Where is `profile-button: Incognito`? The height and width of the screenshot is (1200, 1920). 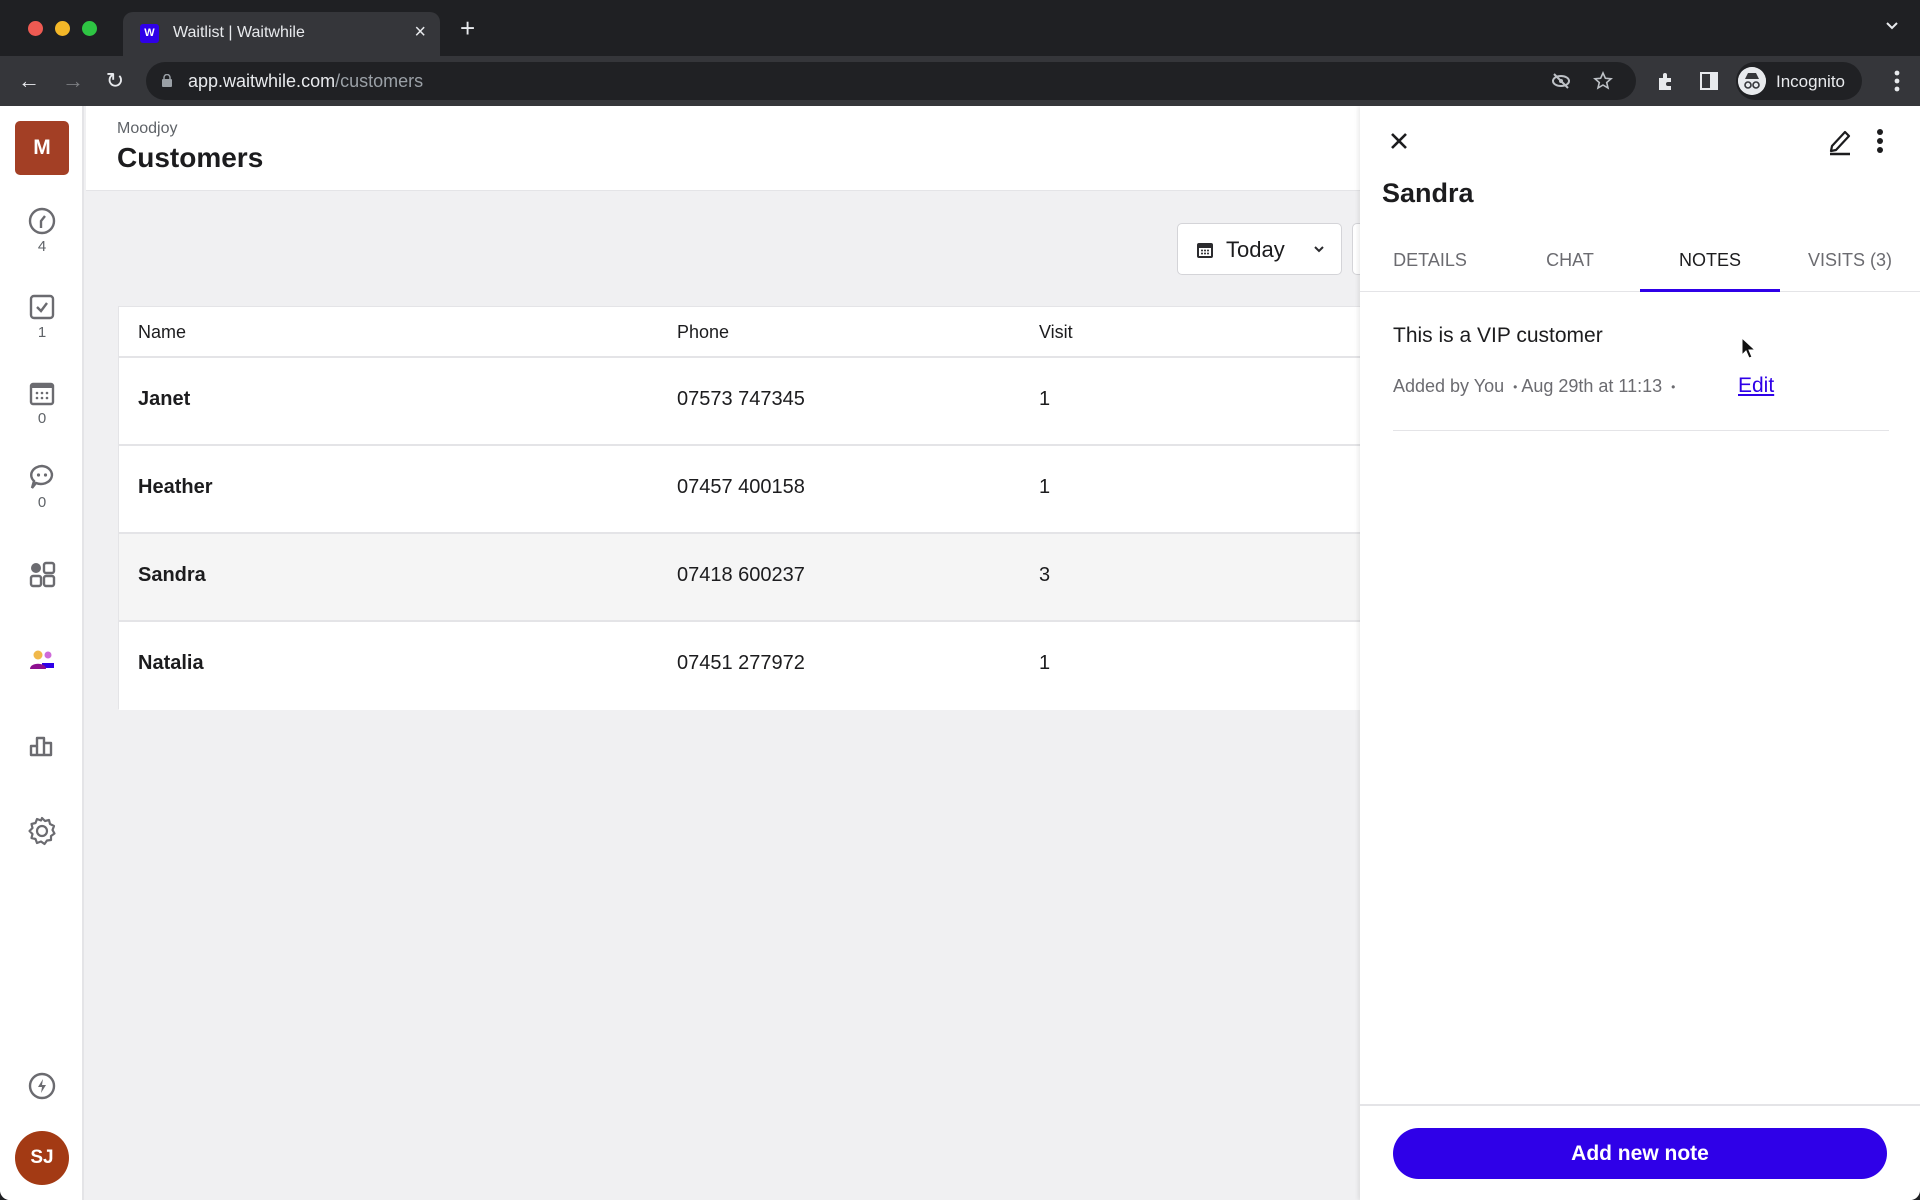
profile-button: Incognito is located at coordinates (1799, 81).